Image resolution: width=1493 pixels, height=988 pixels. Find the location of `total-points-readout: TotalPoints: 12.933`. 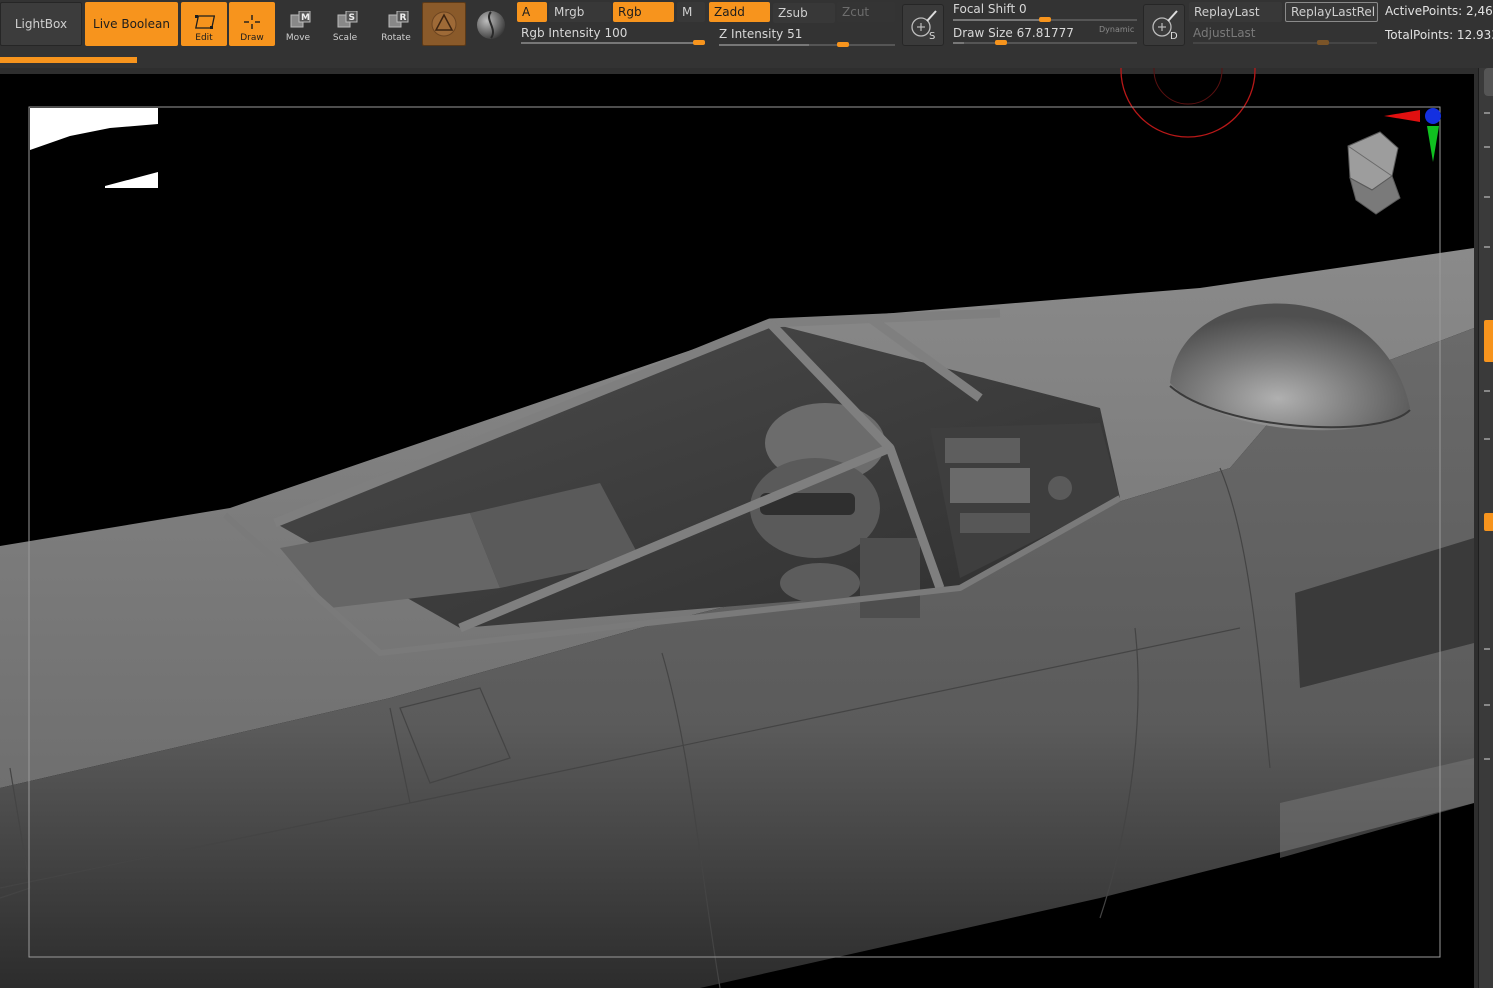

total-points-readout: TotalPoints: 12.933 is located at coordinates (1439, 35).